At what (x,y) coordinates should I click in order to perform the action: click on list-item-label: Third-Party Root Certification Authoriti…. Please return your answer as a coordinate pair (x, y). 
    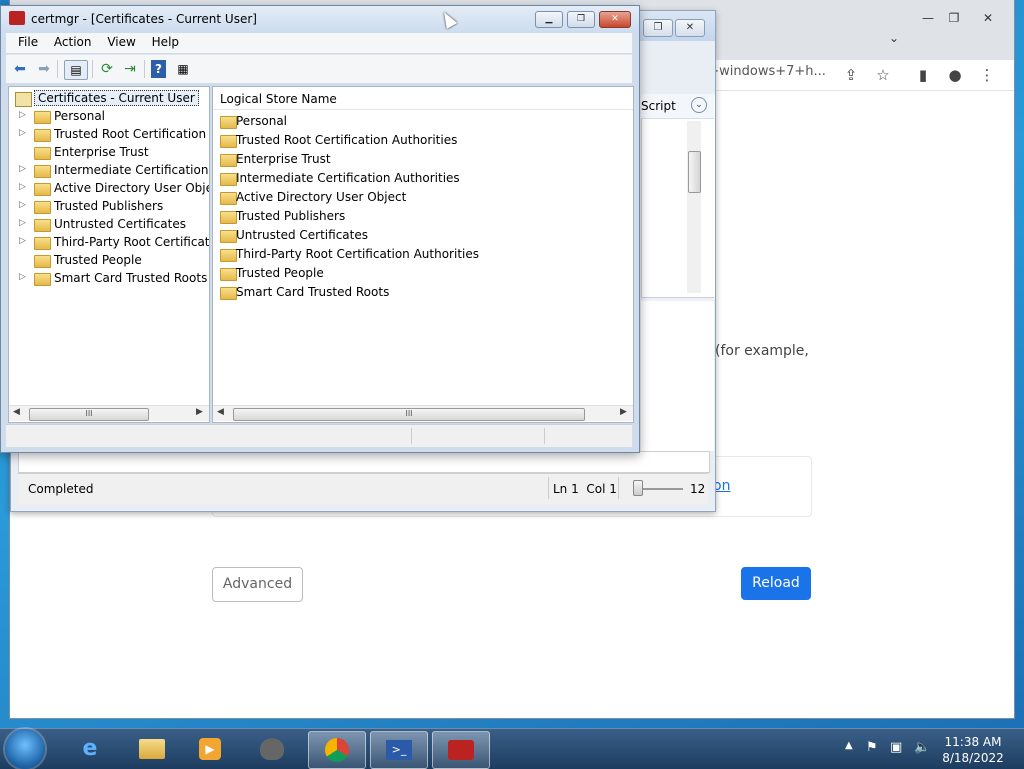
    Looking at the image, I should click on (357, 254).